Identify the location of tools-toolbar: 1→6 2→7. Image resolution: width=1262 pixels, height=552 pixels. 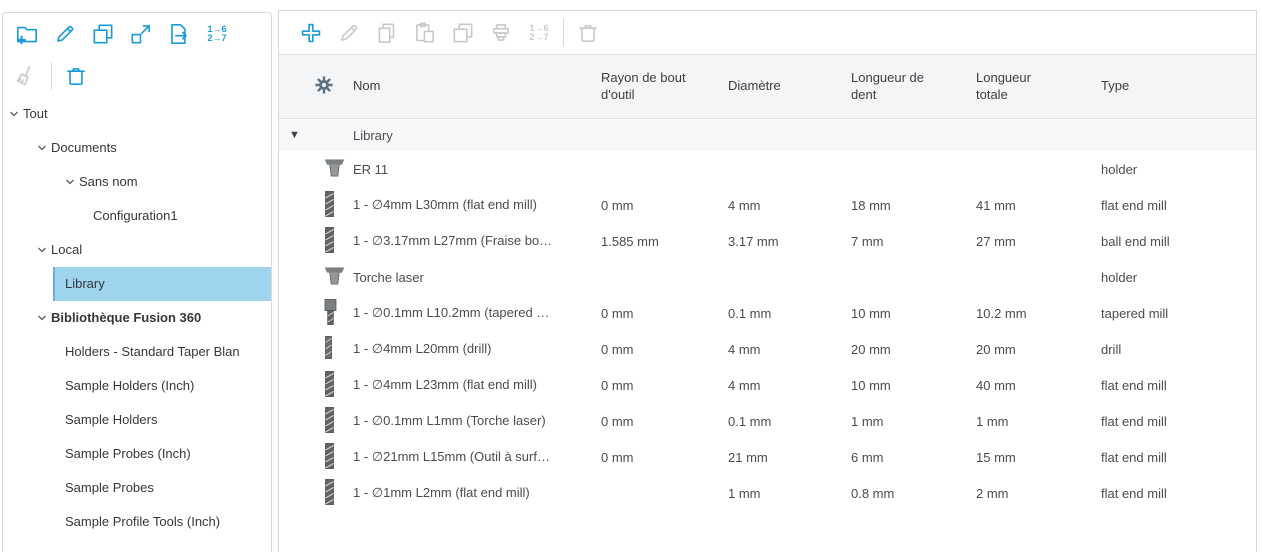
(767, 33).